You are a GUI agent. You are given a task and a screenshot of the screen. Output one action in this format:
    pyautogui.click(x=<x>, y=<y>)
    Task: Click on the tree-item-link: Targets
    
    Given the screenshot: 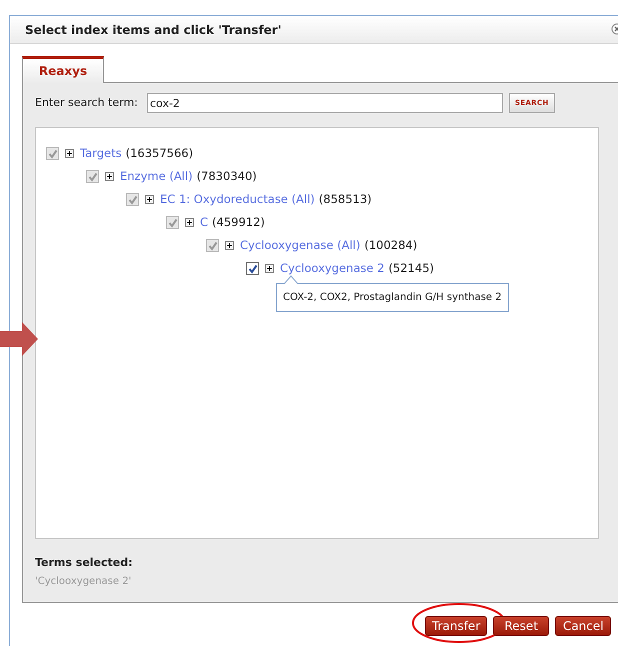 What is the action you would take?
    pyautogui.click(x=101, y=153)
    